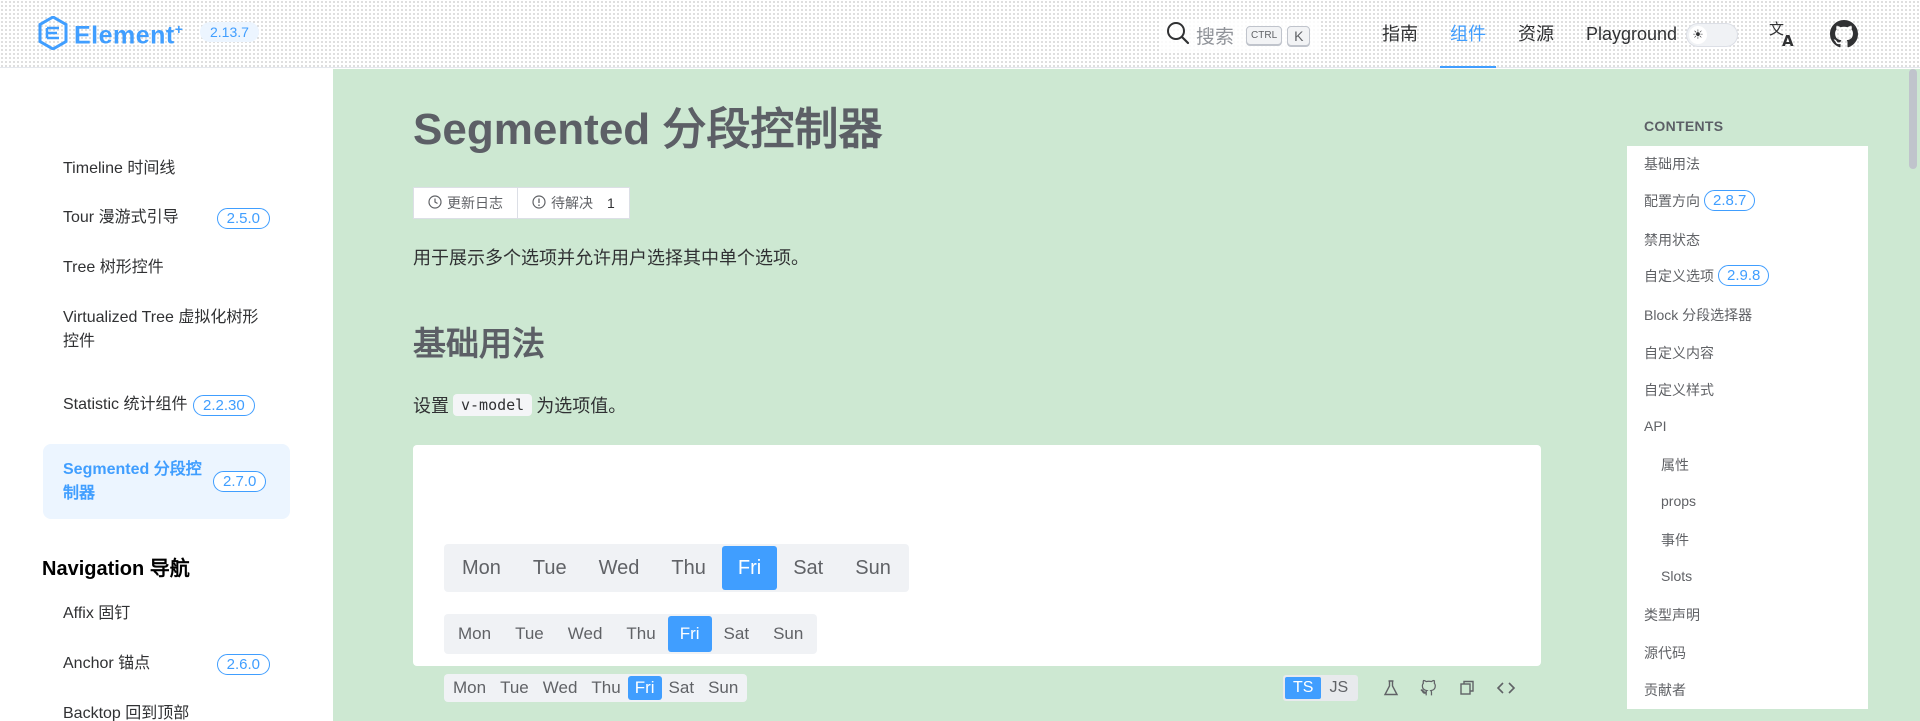 This screenshot has height=721, width=1920. What do you see at coordinates (1506, 688) in the screenshot?
I see `code-icon` at bounding box center [1506, 688].